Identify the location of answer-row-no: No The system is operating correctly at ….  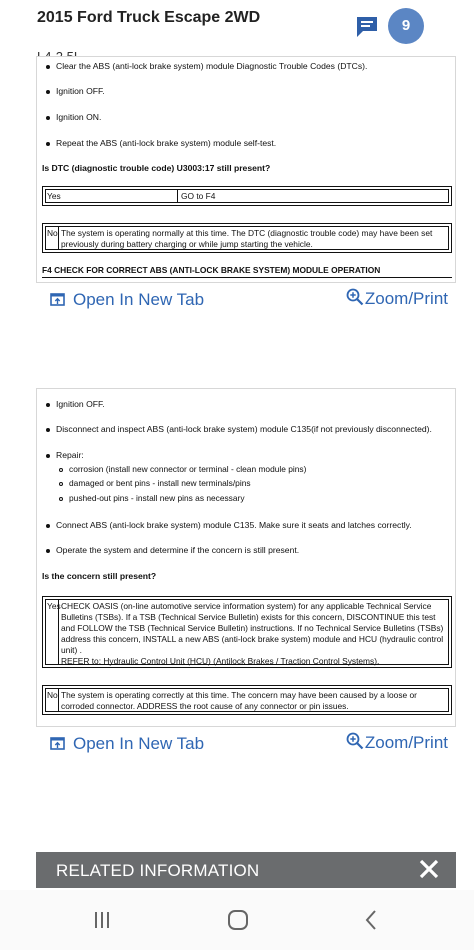
(247, 700).